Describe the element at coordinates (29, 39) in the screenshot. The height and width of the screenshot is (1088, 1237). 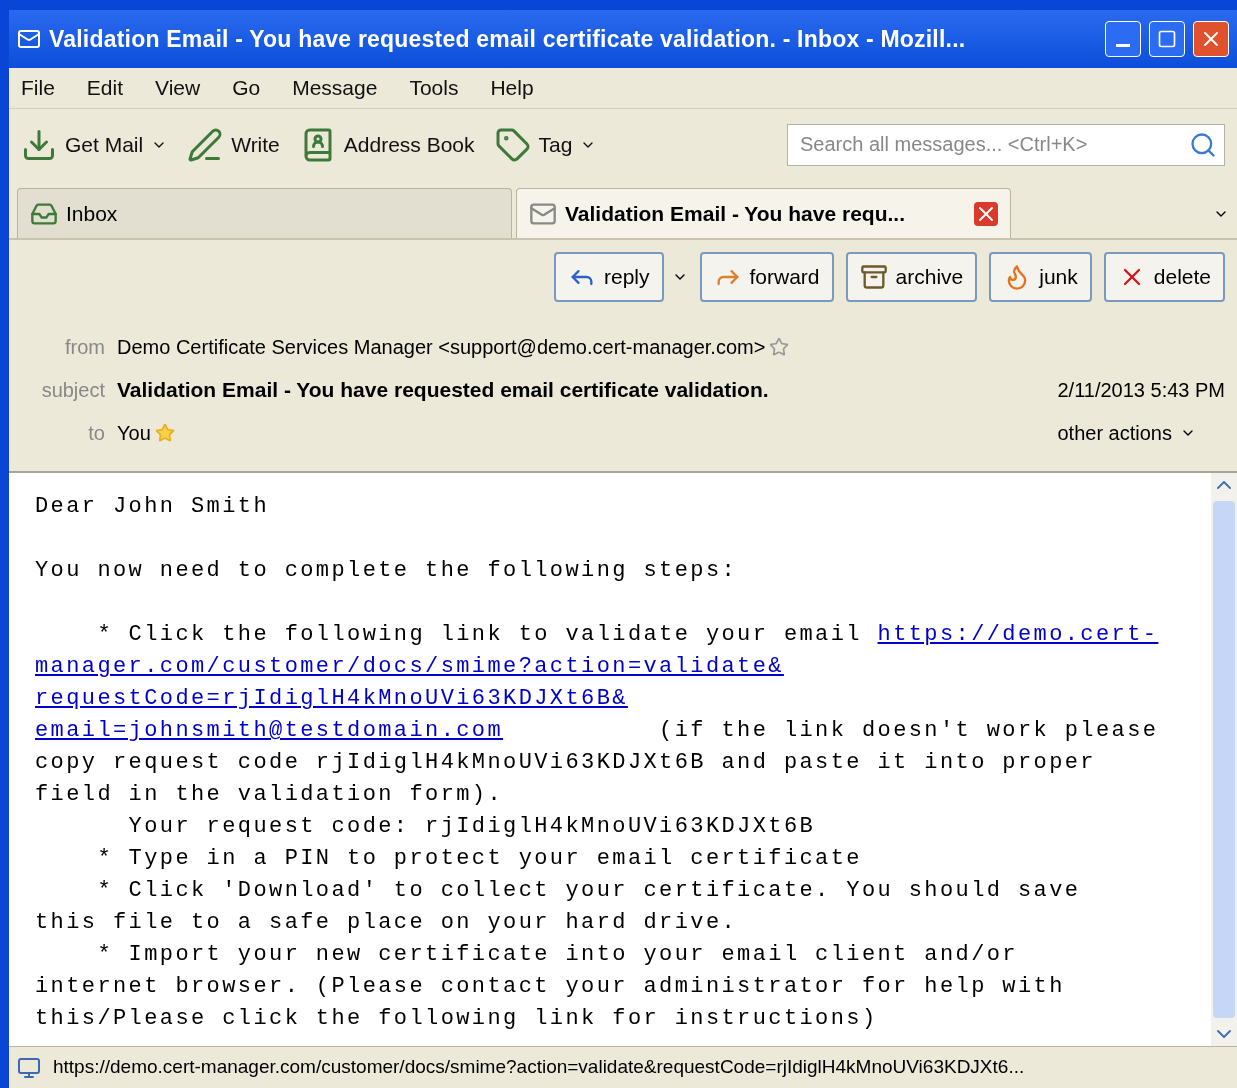
I see `app-icon` at that location.